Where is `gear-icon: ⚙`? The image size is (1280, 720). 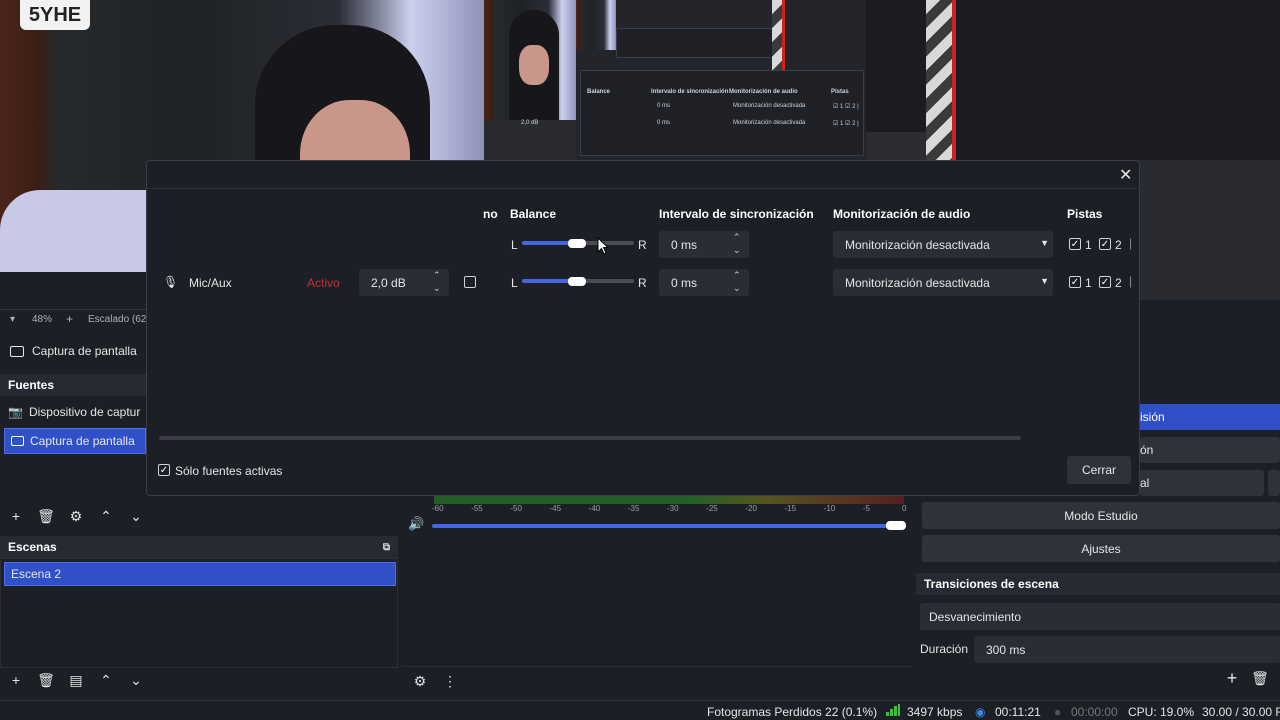
gear-icon: ⚙ is located at coordinates (76, 516).